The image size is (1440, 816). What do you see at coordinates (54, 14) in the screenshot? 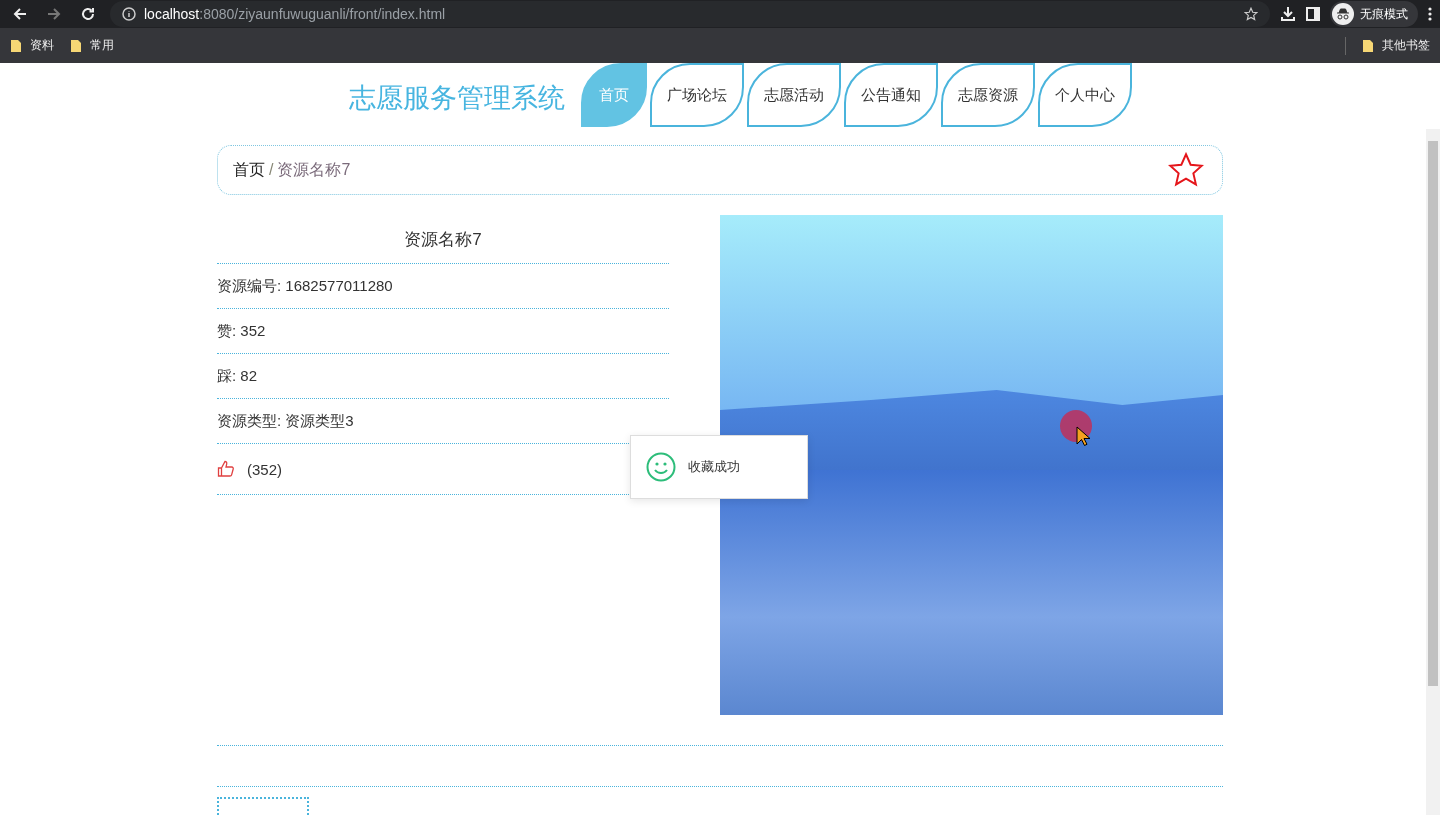
I see `forward-arrow-icon` at bounding box center [54, 14].